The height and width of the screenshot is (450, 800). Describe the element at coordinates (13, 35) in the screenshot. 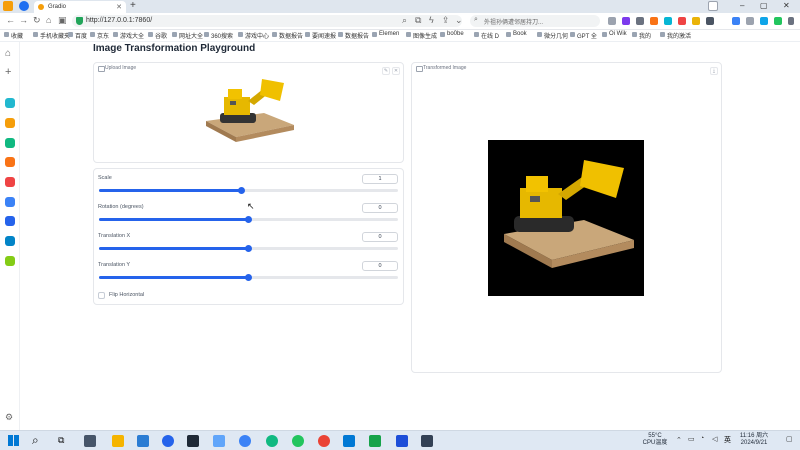

I see `bookmark-item: 收藏` at that location.